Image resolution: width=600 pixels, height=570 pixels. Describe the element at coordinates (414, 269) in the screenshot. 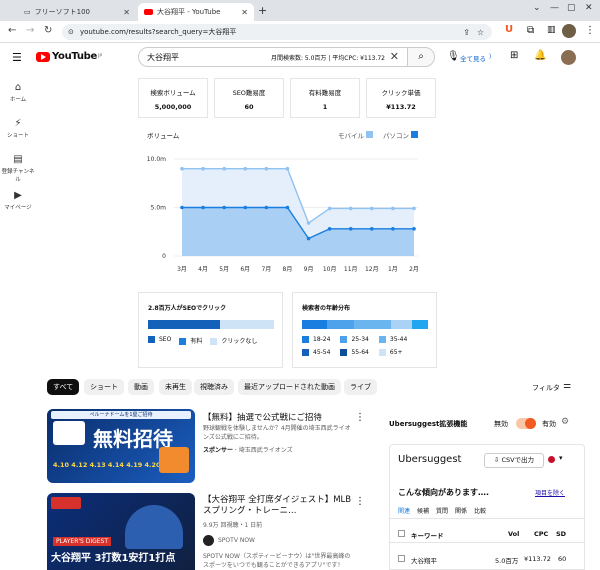

I see `x-tick-label: 2月` at that location.